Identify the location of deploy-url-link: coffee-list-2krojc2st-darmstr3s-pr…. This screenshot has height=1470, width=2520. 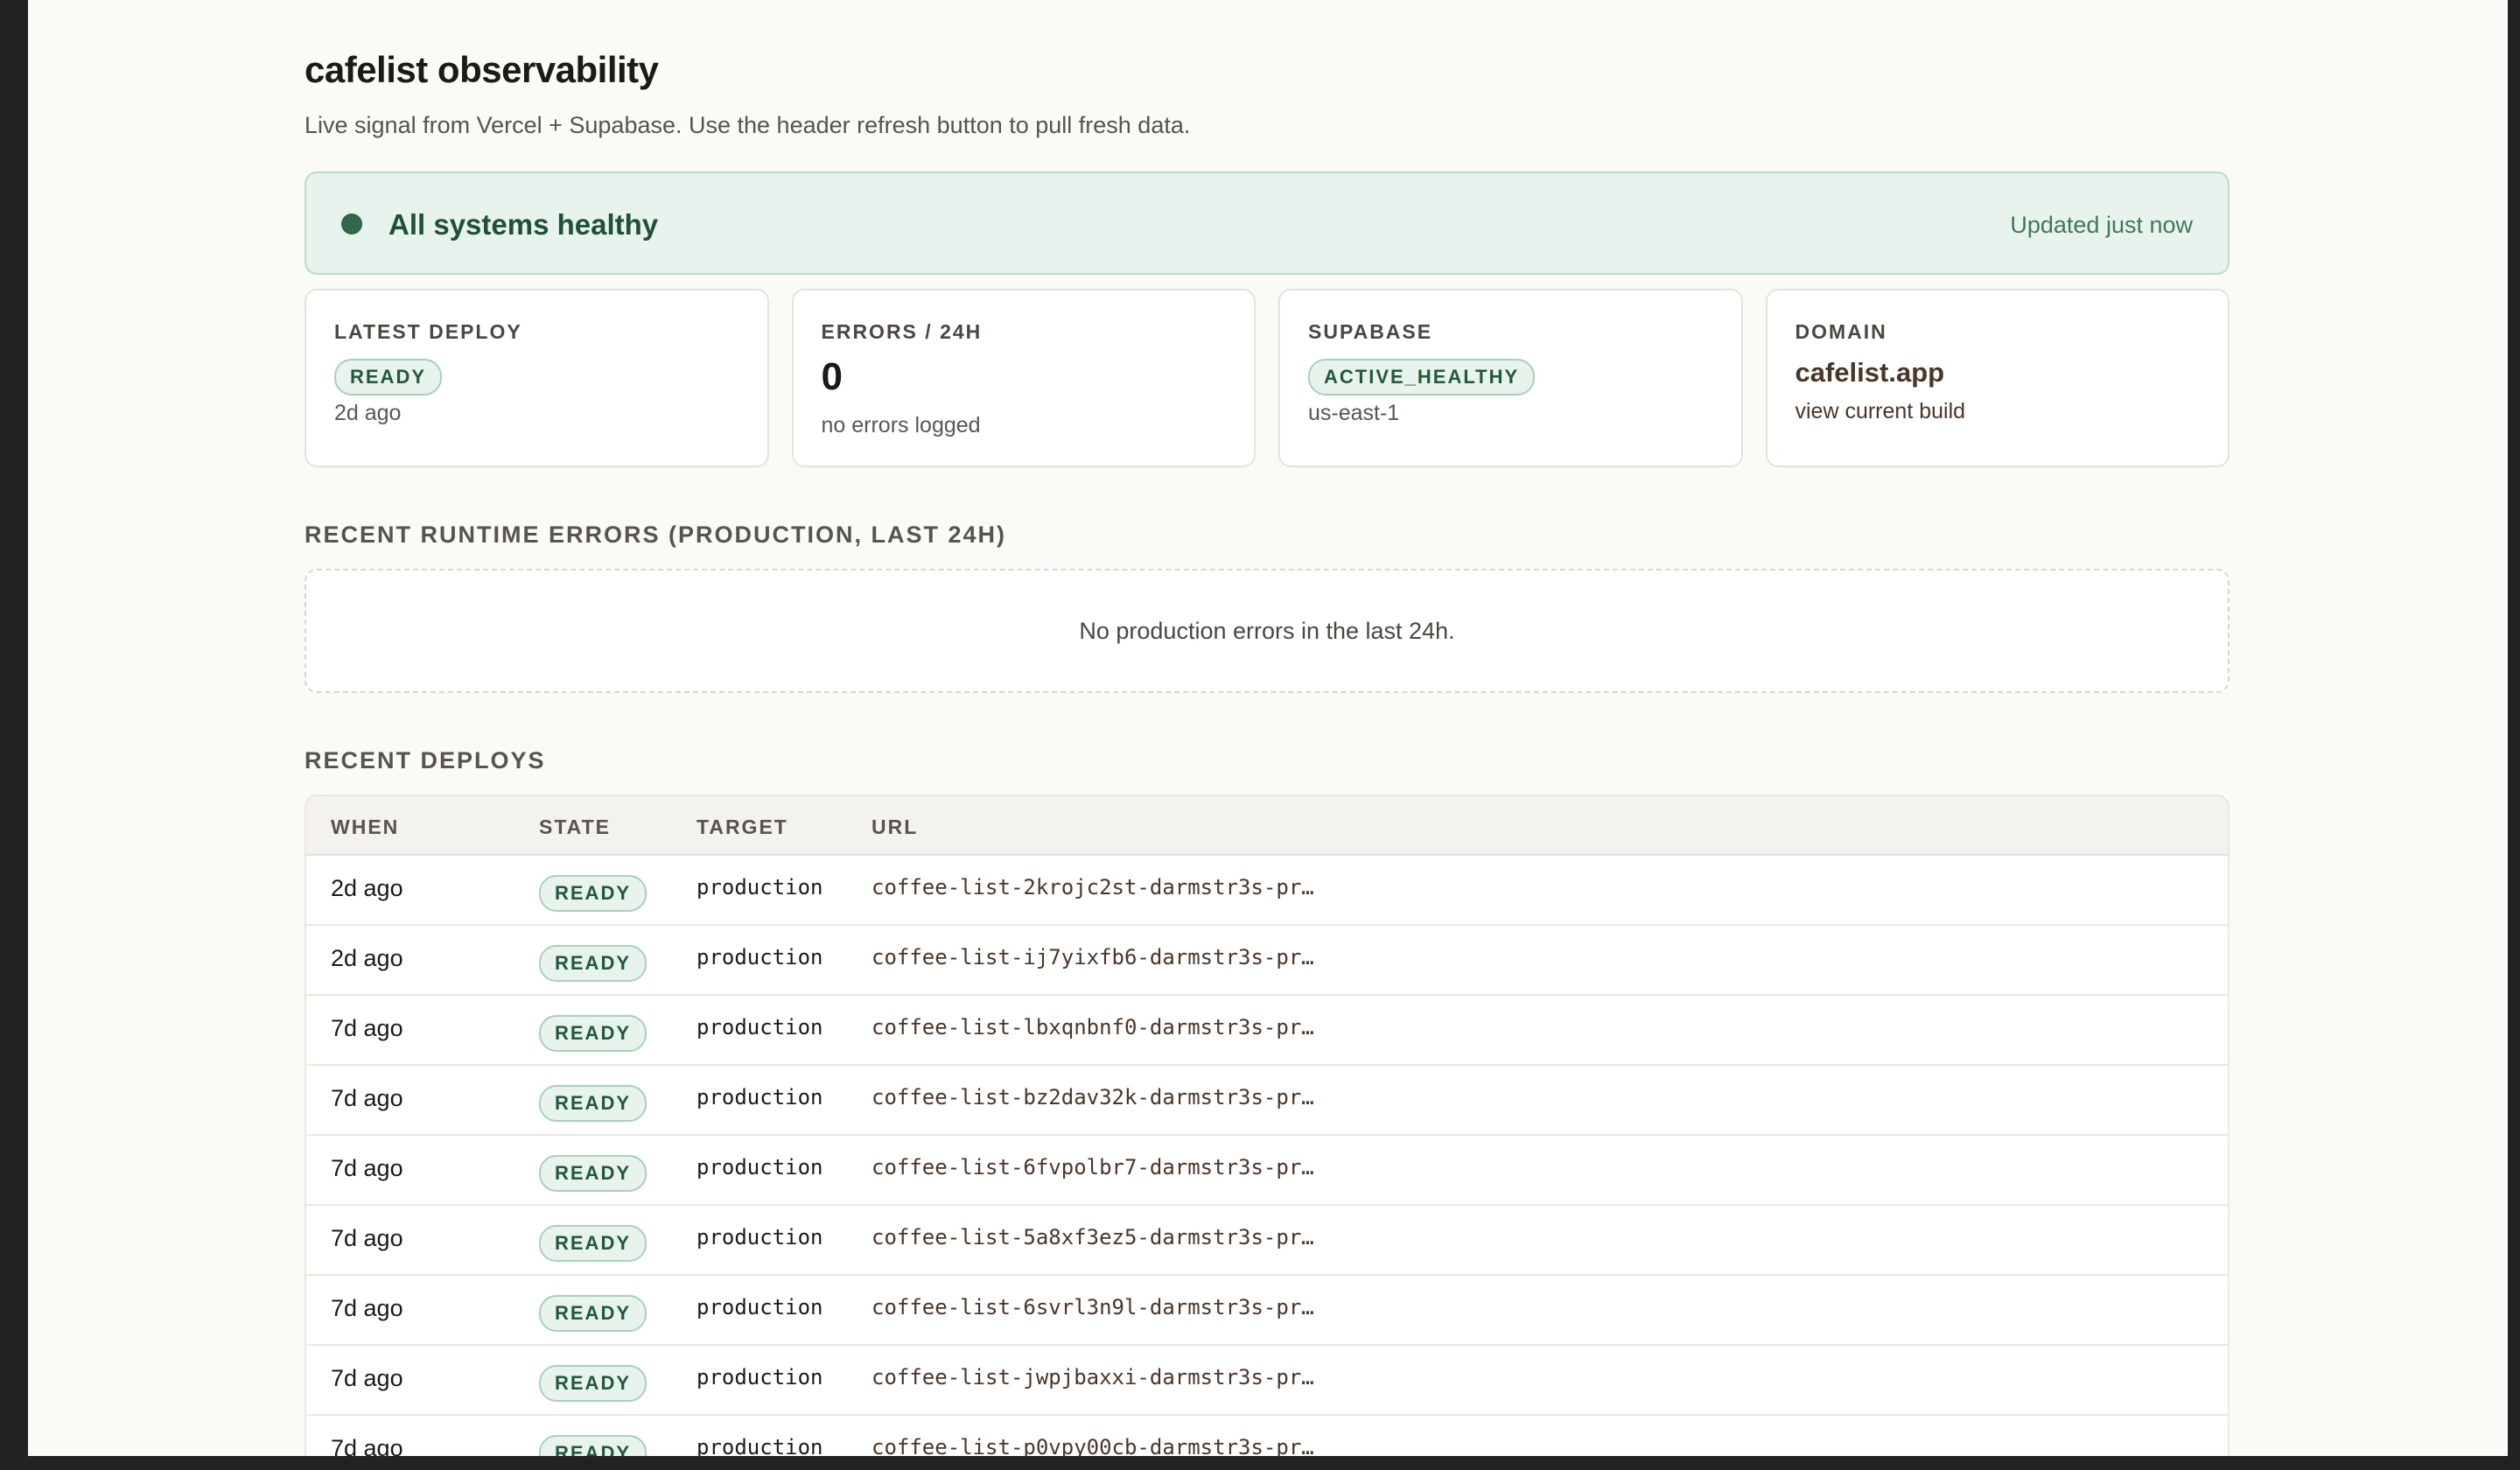
(1093, 887).